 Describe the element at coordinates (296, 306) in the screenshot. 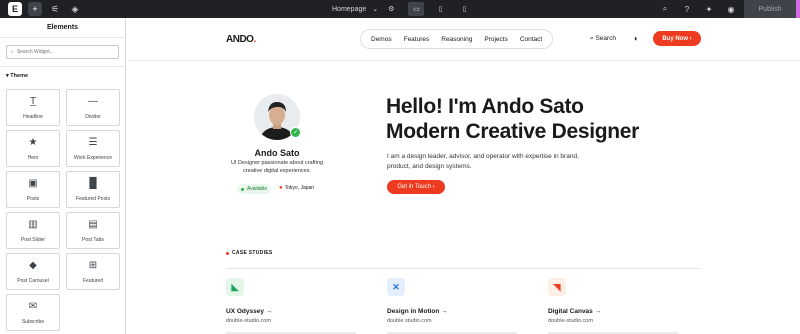

I see `case-study-card: ◣ UX Odyssey → double-studio.com` at that location.